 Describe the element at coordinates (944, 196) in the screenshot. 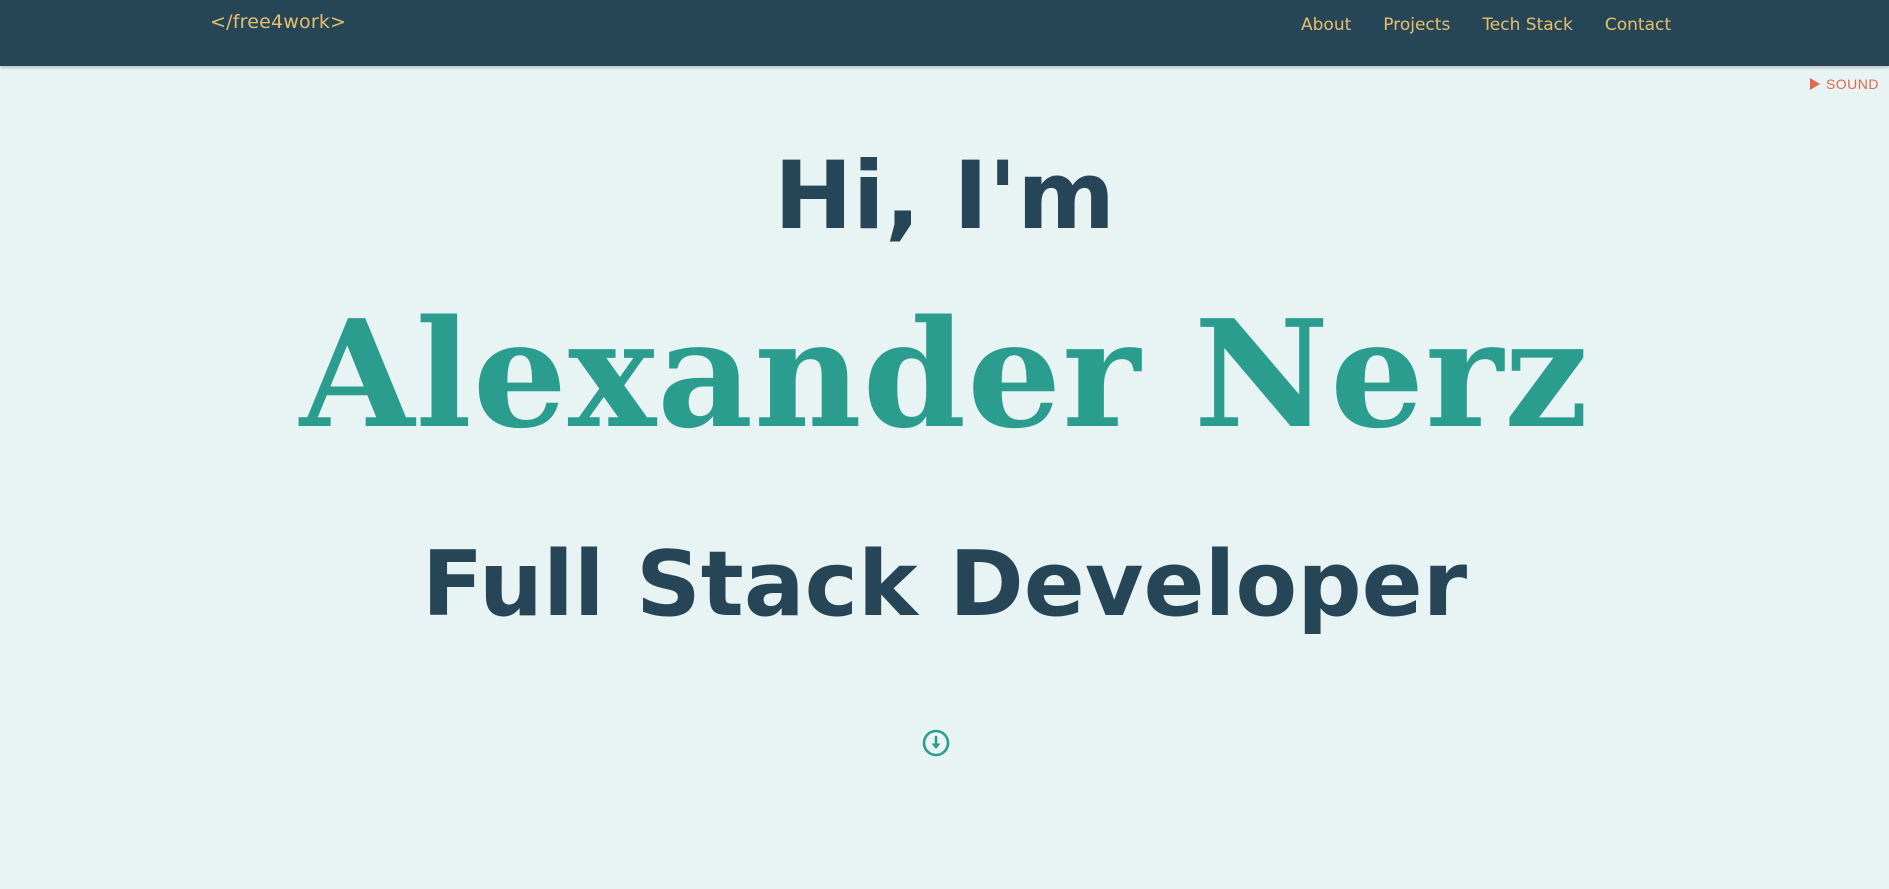

I see `hero-greeting: Hi, I'm` at that location.